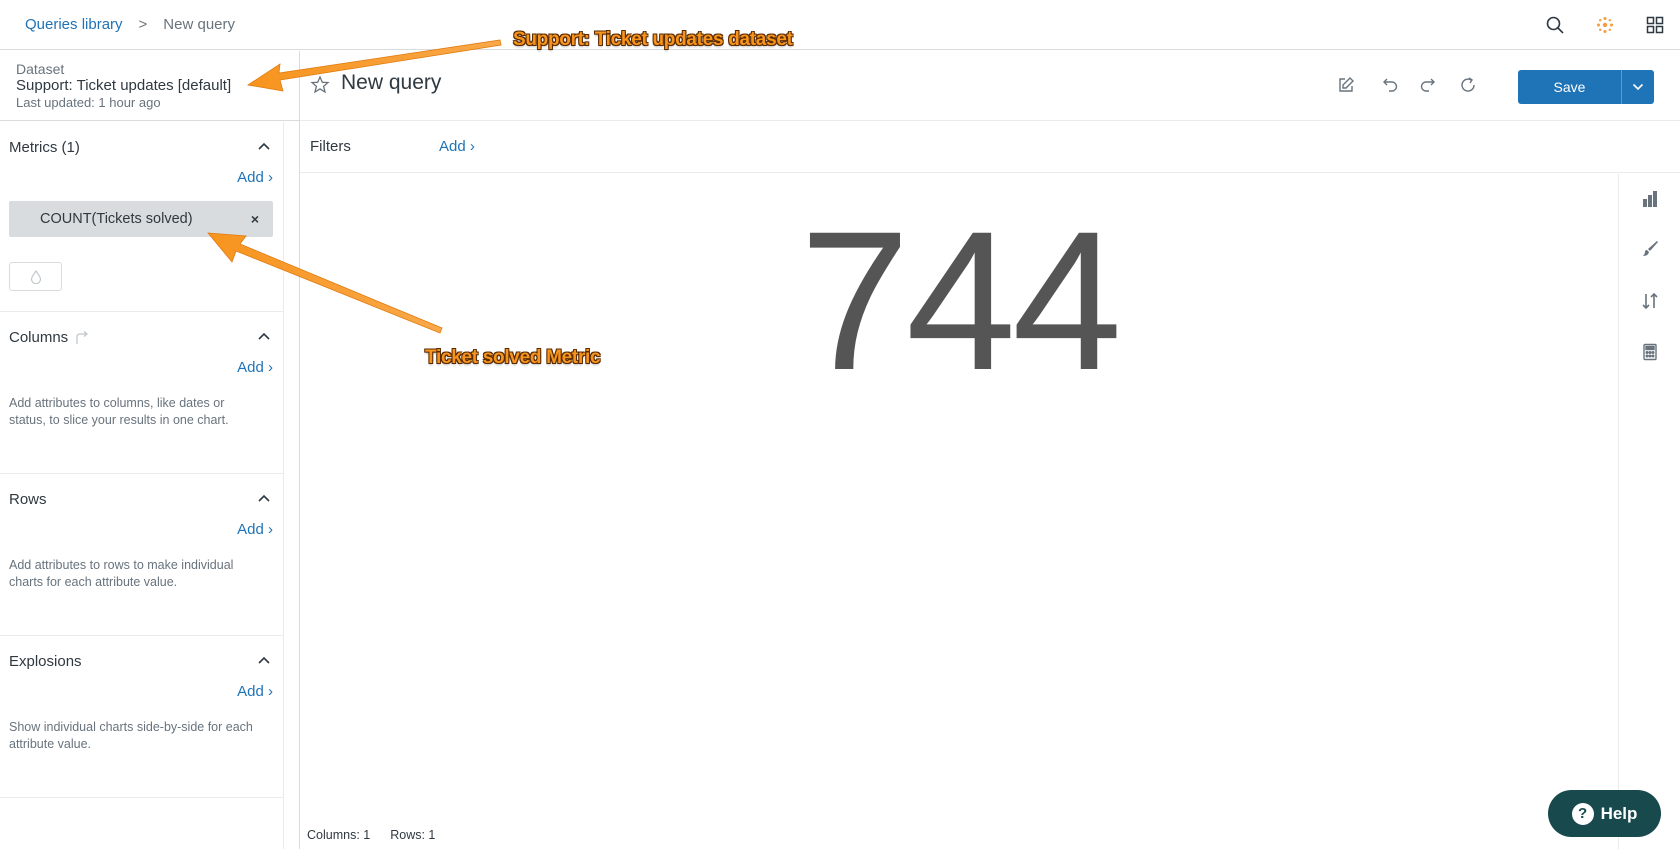 This screenshot has height=849, width=1680. I want to click on query-title: New query, so click(391, 83).